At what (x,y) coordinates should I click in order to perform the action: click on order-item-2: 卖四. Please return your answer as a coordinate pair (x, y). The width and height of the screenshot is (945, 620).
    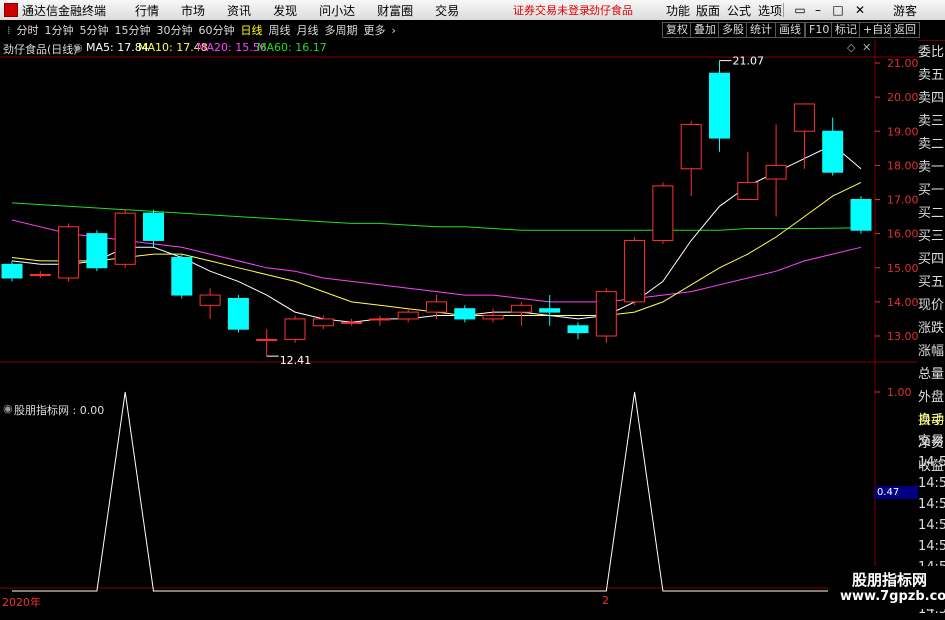
    Looking at the image, I should click on (931, 98).